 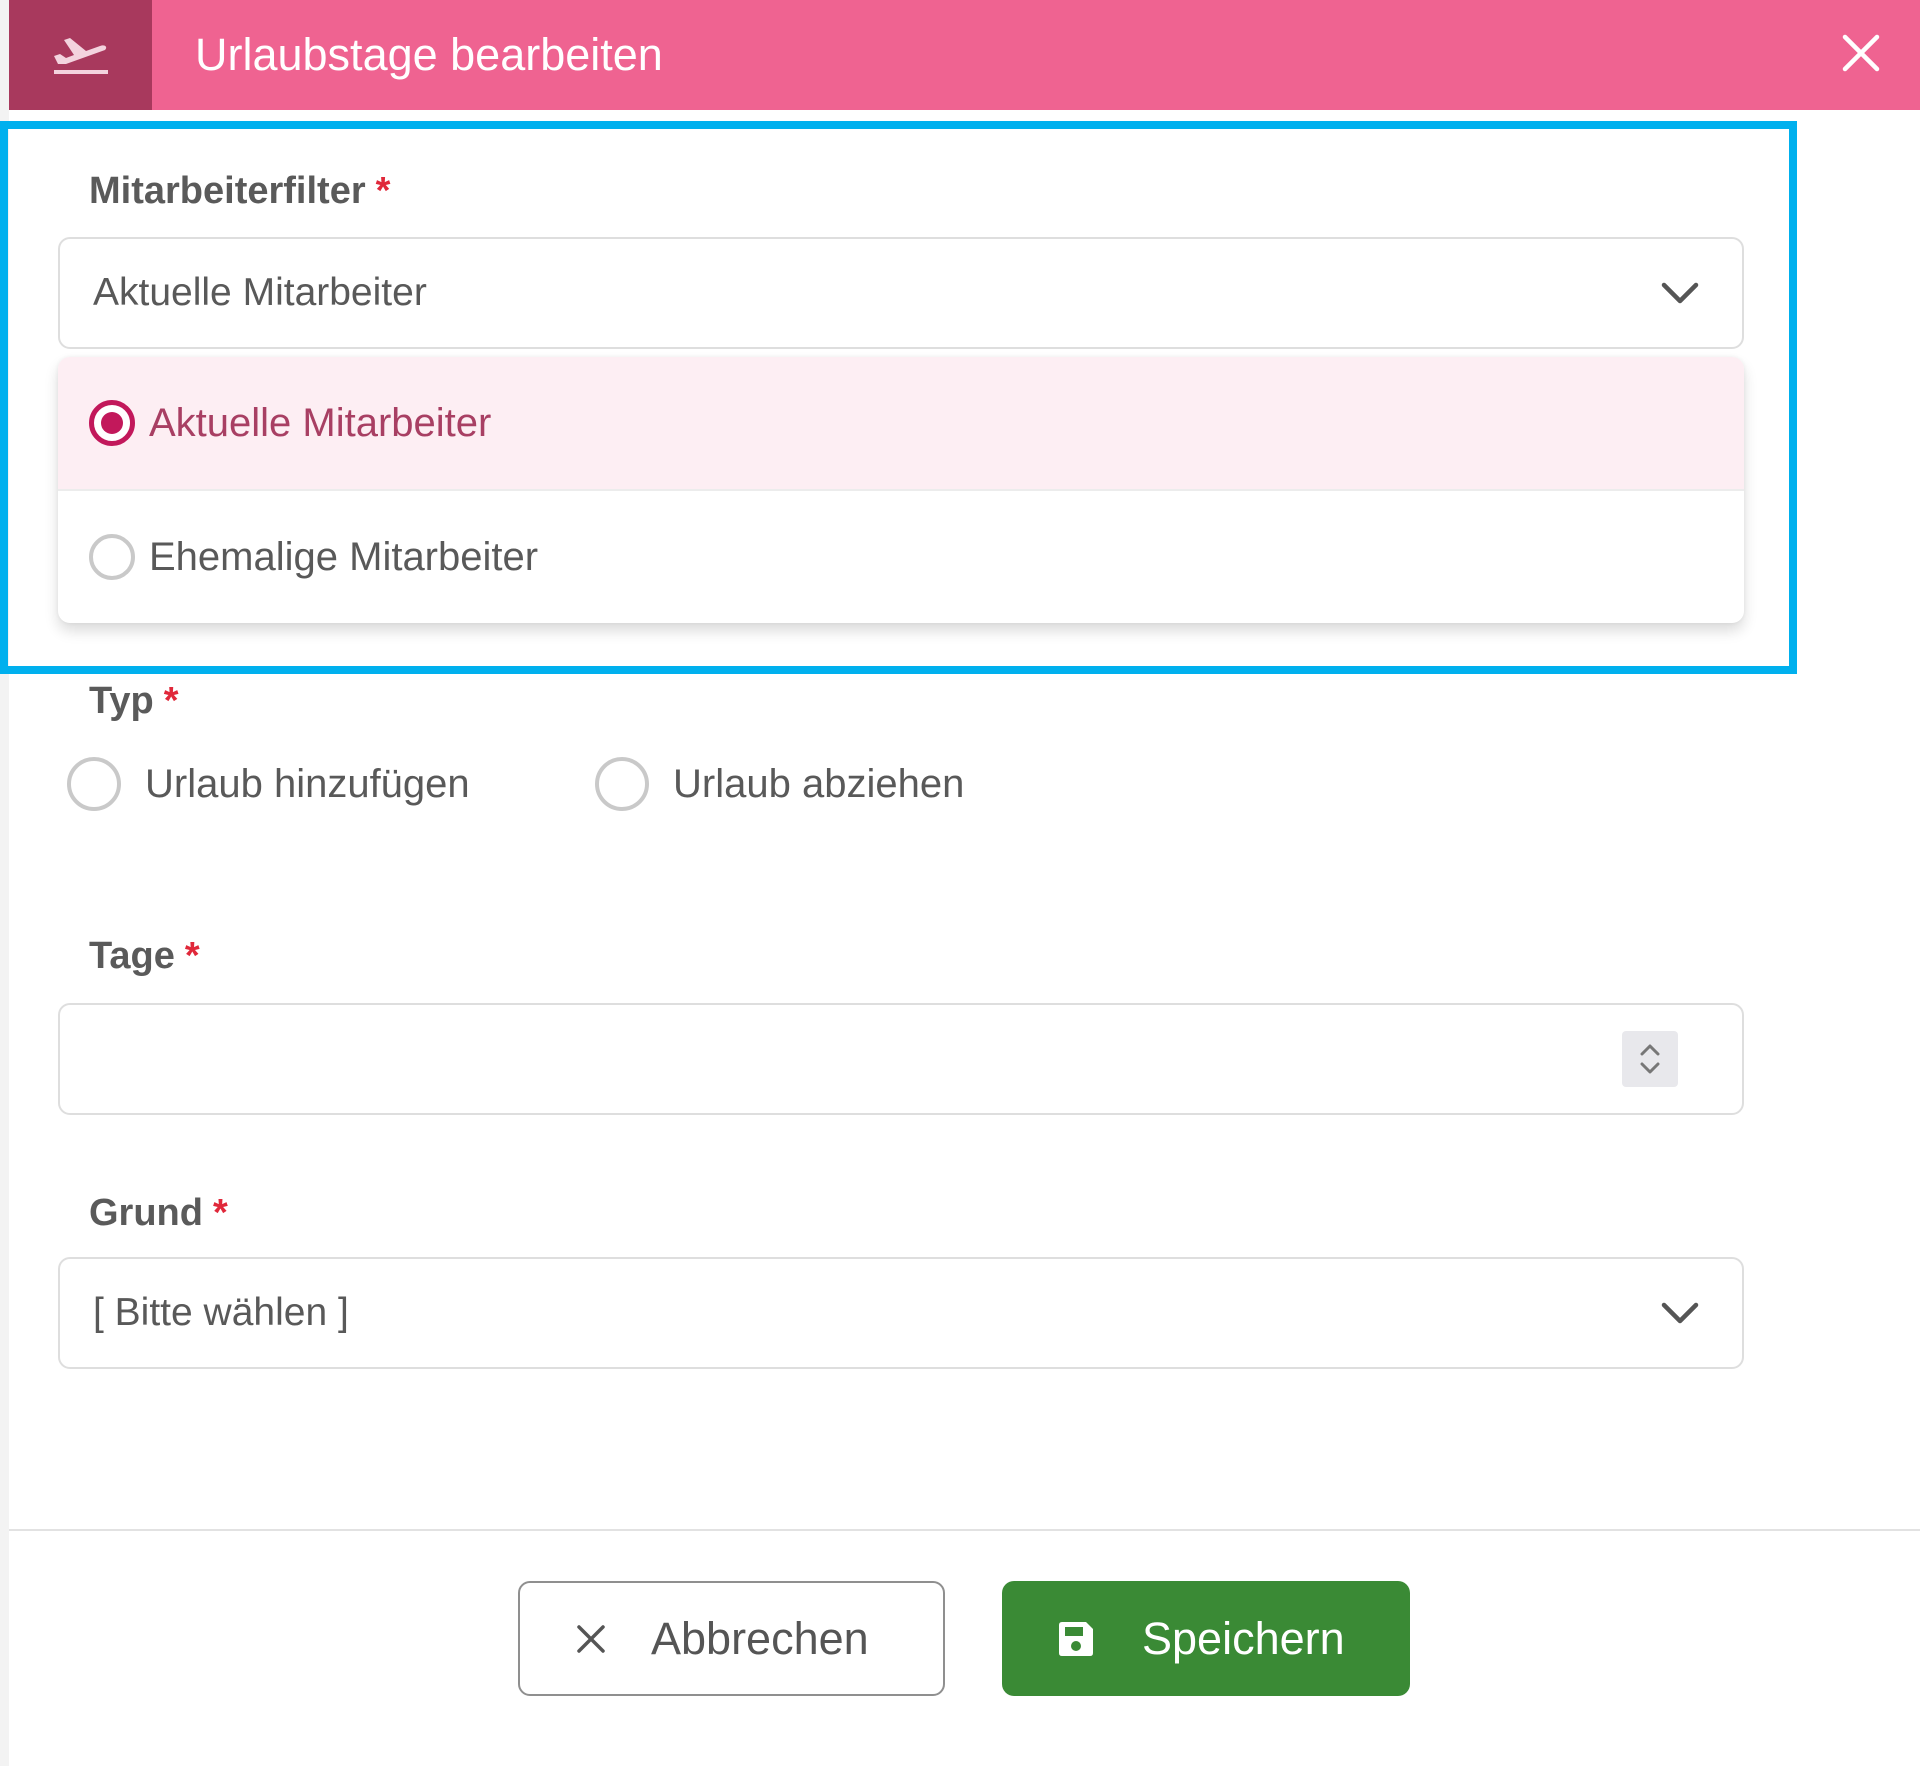 What do you see at coordinates (307, 783) in the screenshot?
I see `type-option-label: Urlaub hinzufügen` at bounding box center [307, 783].